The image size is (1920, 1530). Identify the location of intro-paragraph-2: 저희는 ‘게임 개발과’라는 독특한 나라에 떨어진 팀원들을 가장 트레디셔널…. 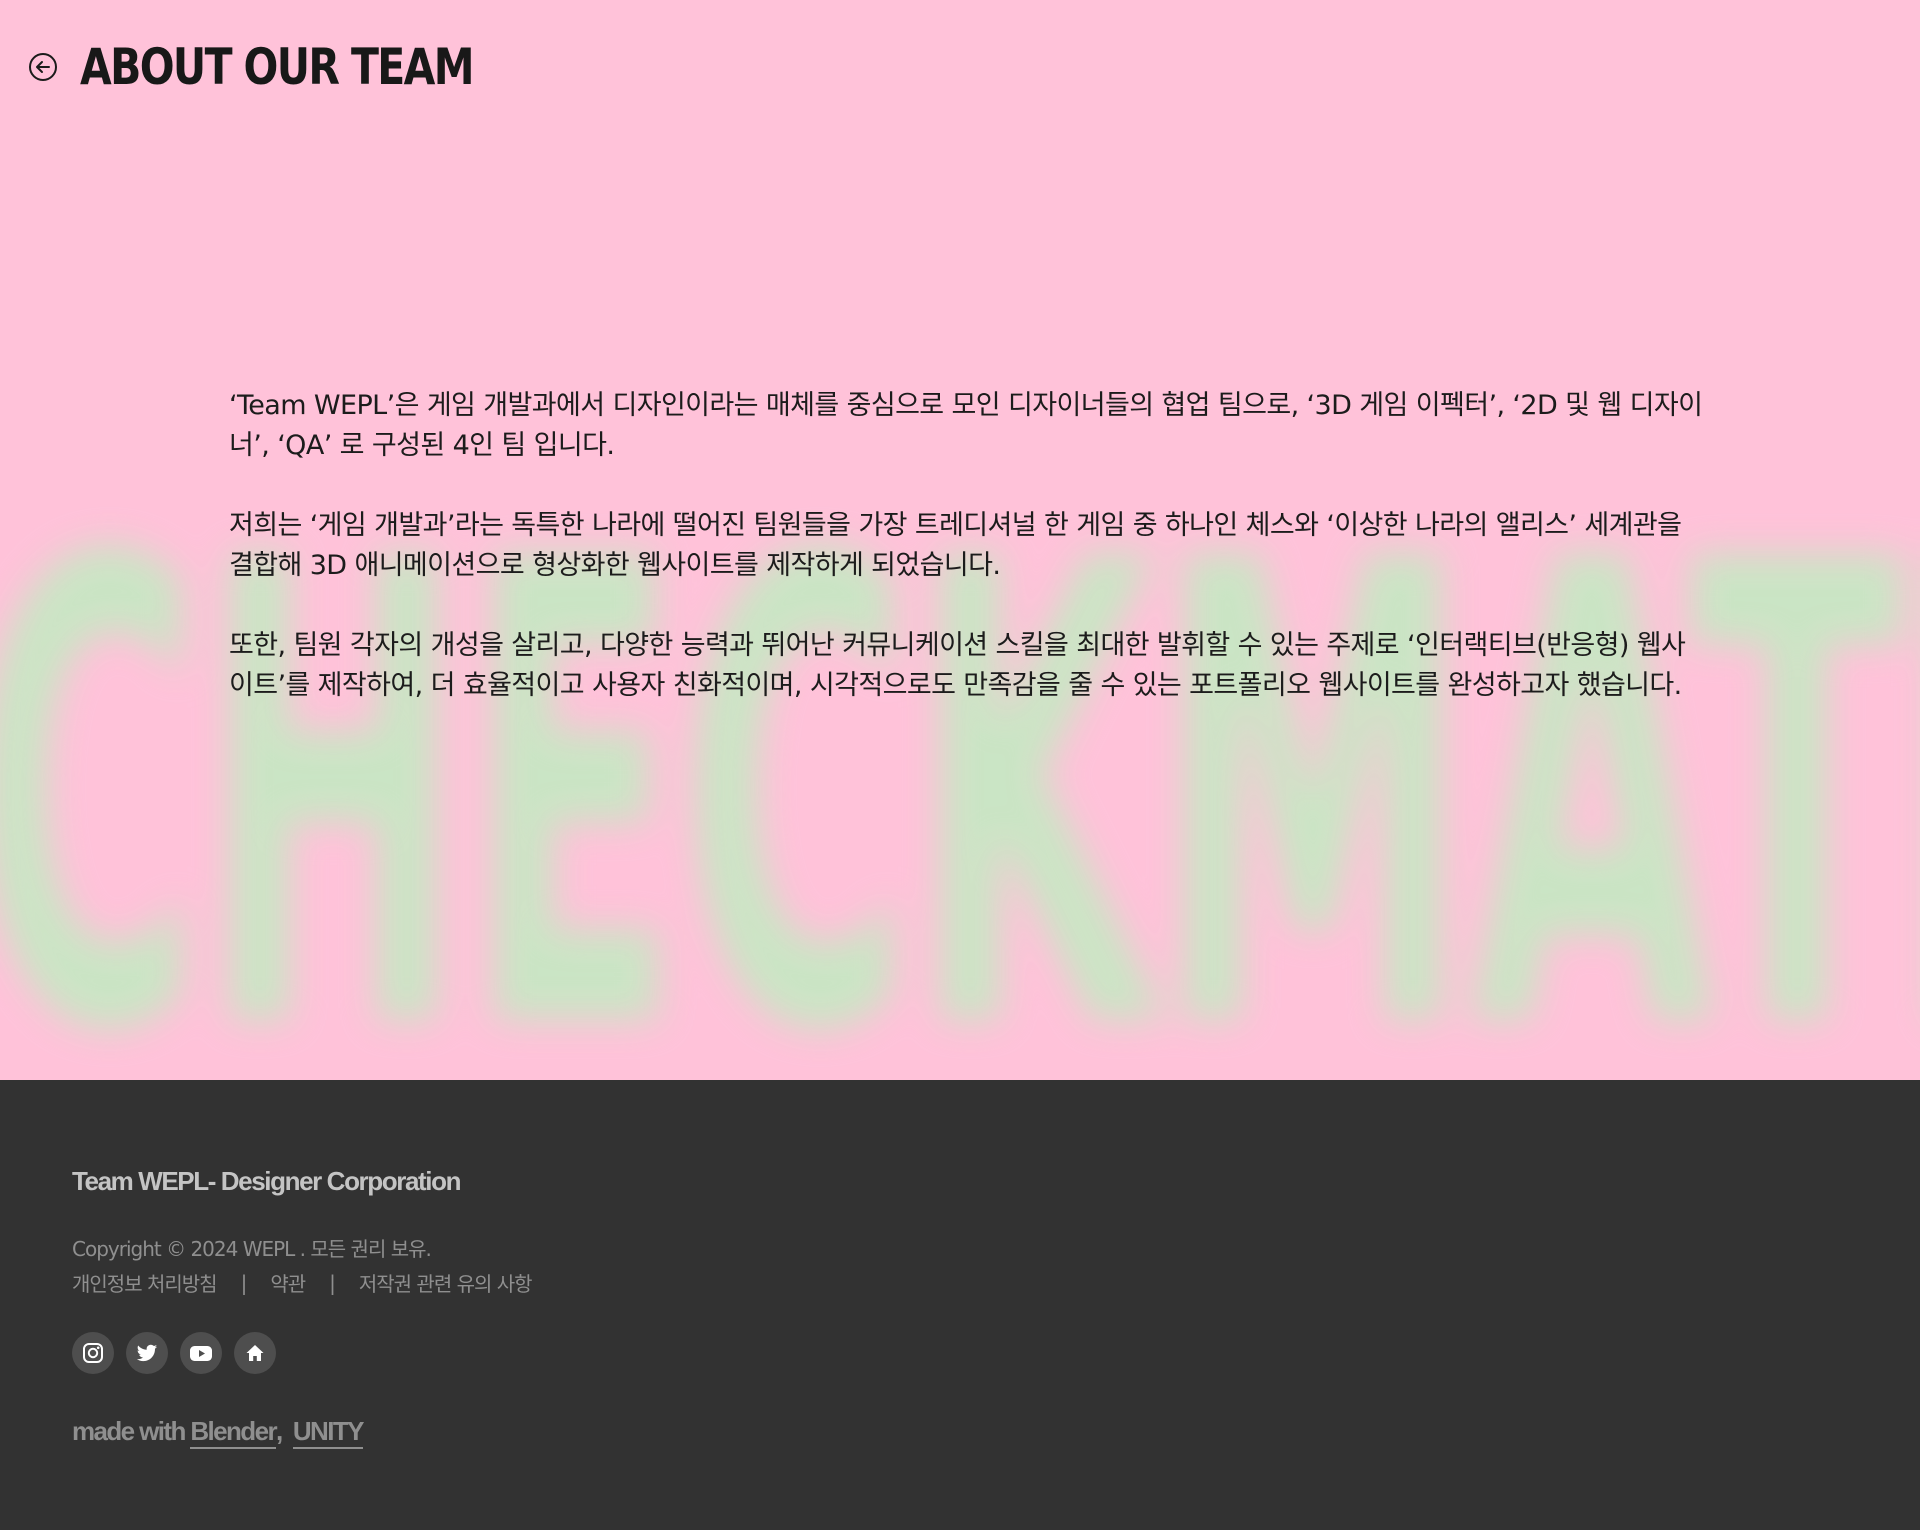
(955, 545).